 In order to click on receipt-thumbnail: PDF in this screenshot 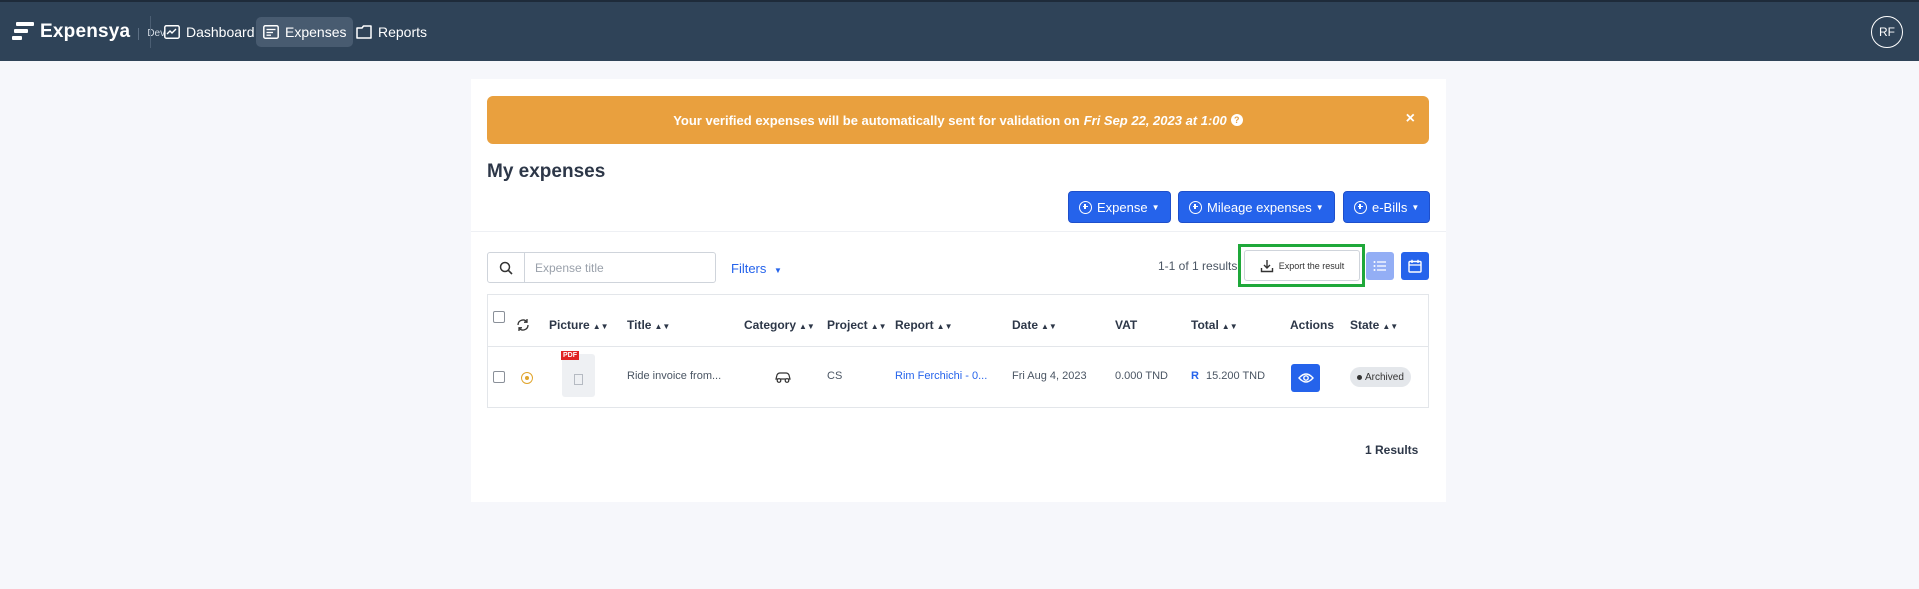, I will do `click(578, 374)`.